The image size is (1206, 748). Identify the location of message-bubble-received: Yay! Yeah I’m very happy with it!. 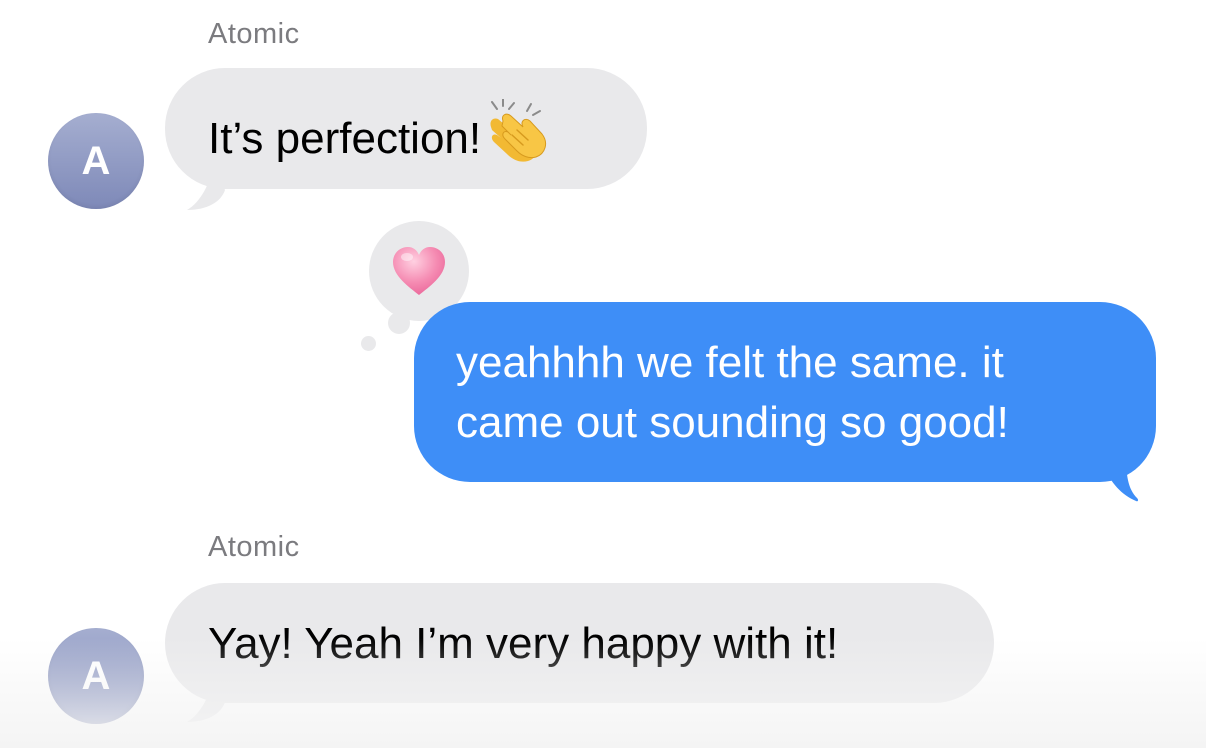
(579, 643).